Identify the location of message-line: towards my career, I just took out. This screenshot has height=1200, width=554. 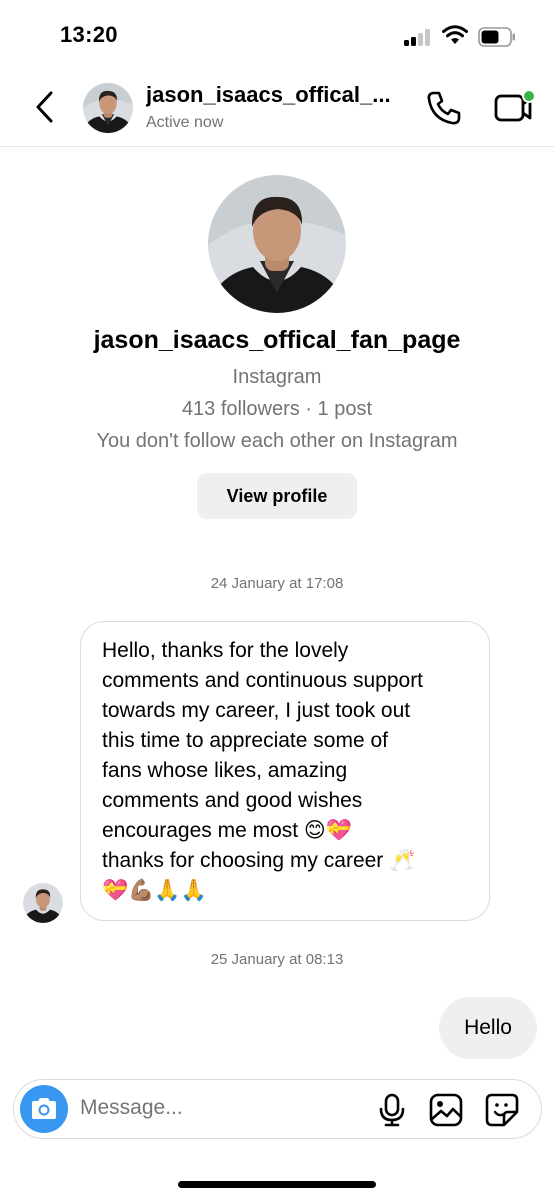
(256, 710).